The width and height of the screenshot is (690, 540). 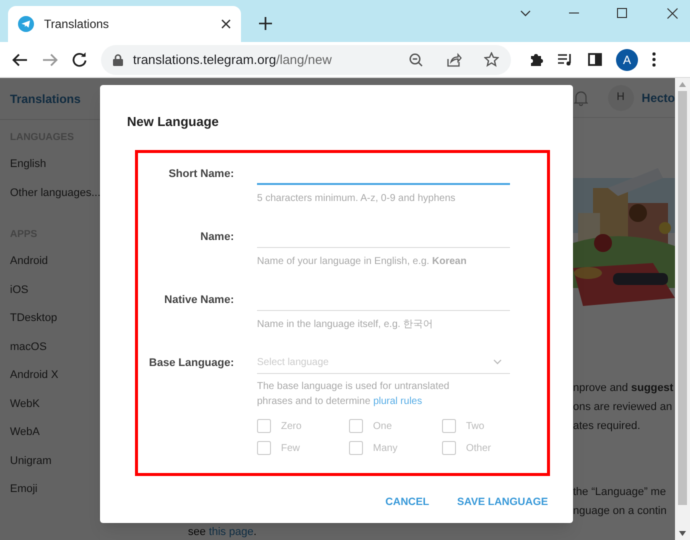 I want to click on puzzle-icon, so click(x=536, y=59).